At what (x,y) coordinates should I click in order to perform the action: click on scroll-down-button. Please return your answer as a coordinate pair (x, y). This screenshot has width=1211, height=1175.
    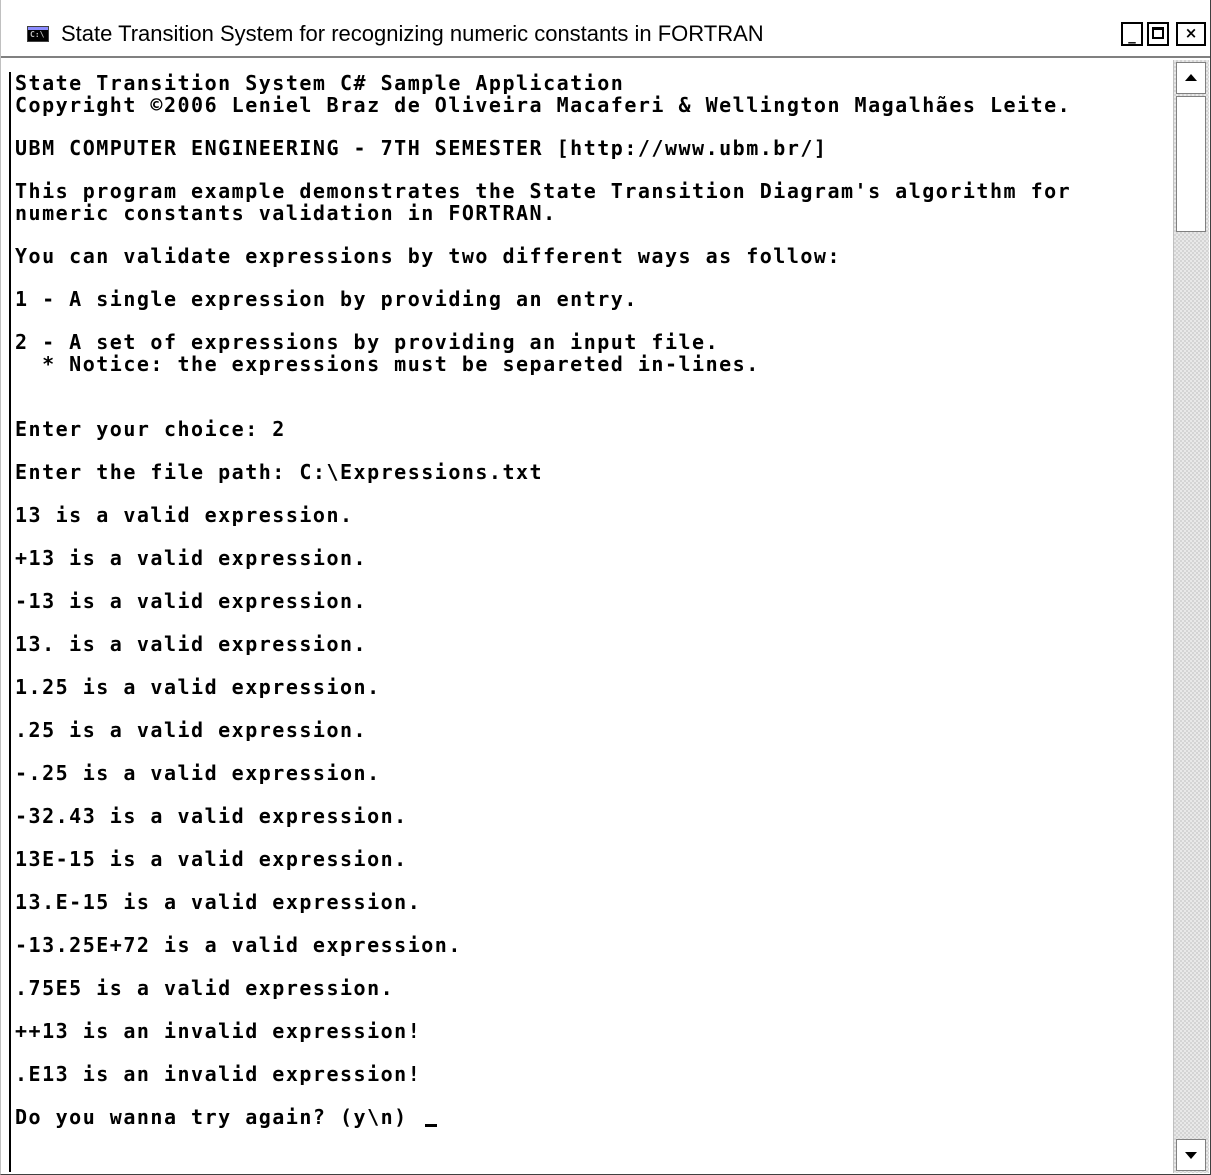
    Looking at the image, I should click on (1191, 1155).